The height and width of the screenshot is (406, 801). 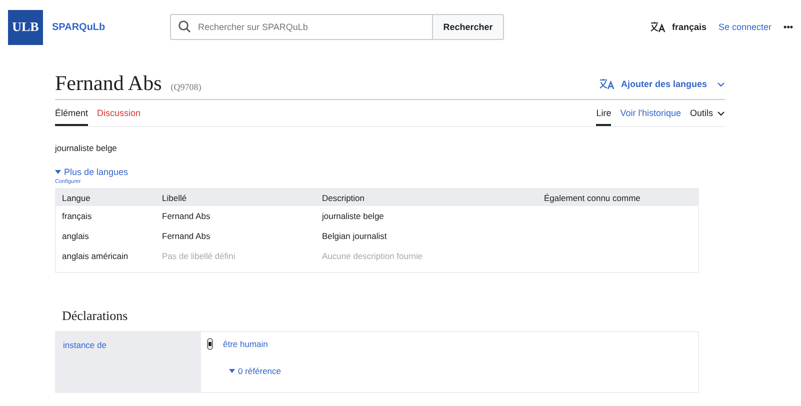 I want to click on language-selector: français, so click(x=678, y=27).